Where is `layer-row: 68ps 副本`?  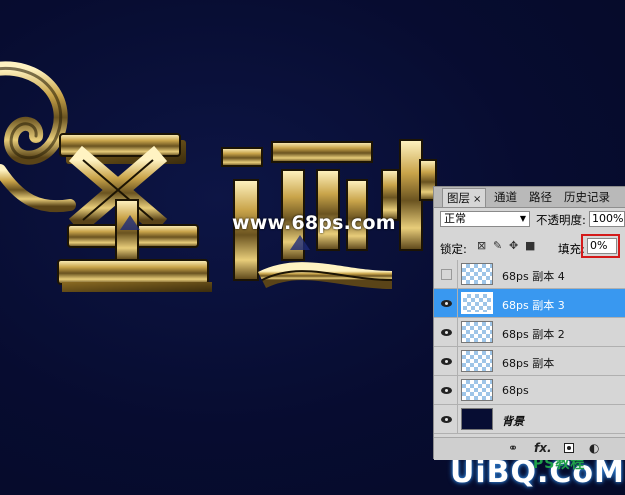 layer-row: 68ps 副本 is located at coordinates (529, 361).